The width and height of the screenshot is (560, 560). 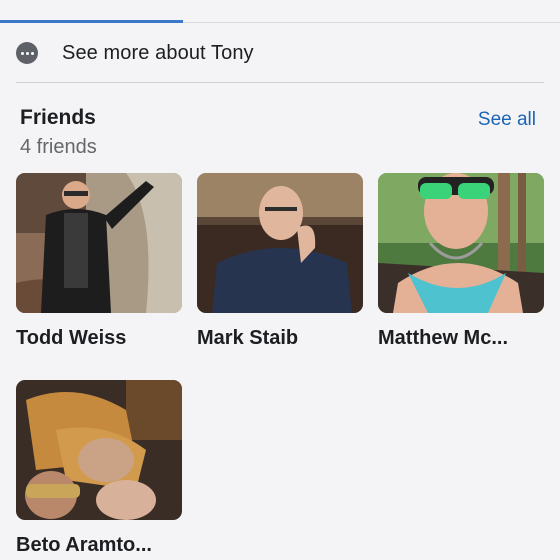 What do you see at coordinates (58, 147) in the screenshot?
I see `friends-count: 4 friends` at bounding box center [58, 147].